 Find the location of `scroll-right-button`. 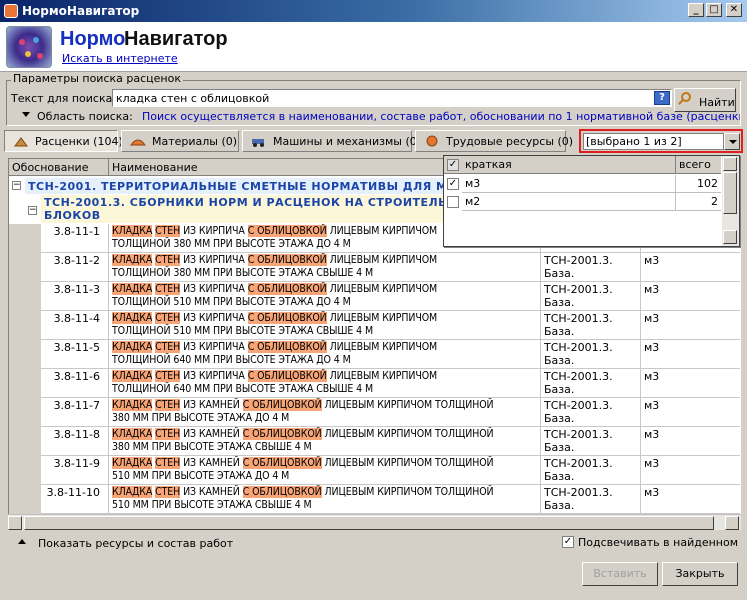

scroll-right-button is located at coordinates (732, 523).